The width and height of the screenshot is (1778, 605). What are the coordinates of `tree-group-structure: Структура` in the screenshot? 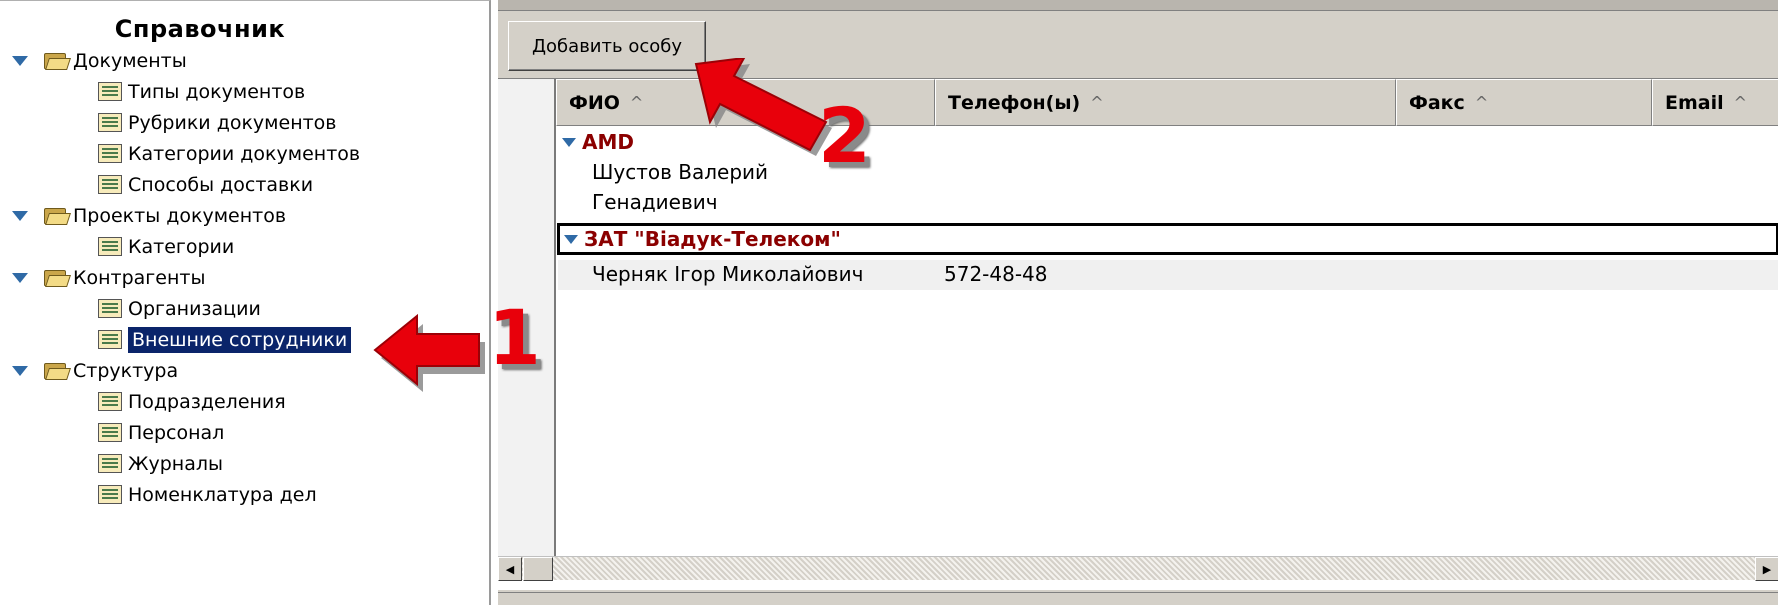 It's located at (95, 370).